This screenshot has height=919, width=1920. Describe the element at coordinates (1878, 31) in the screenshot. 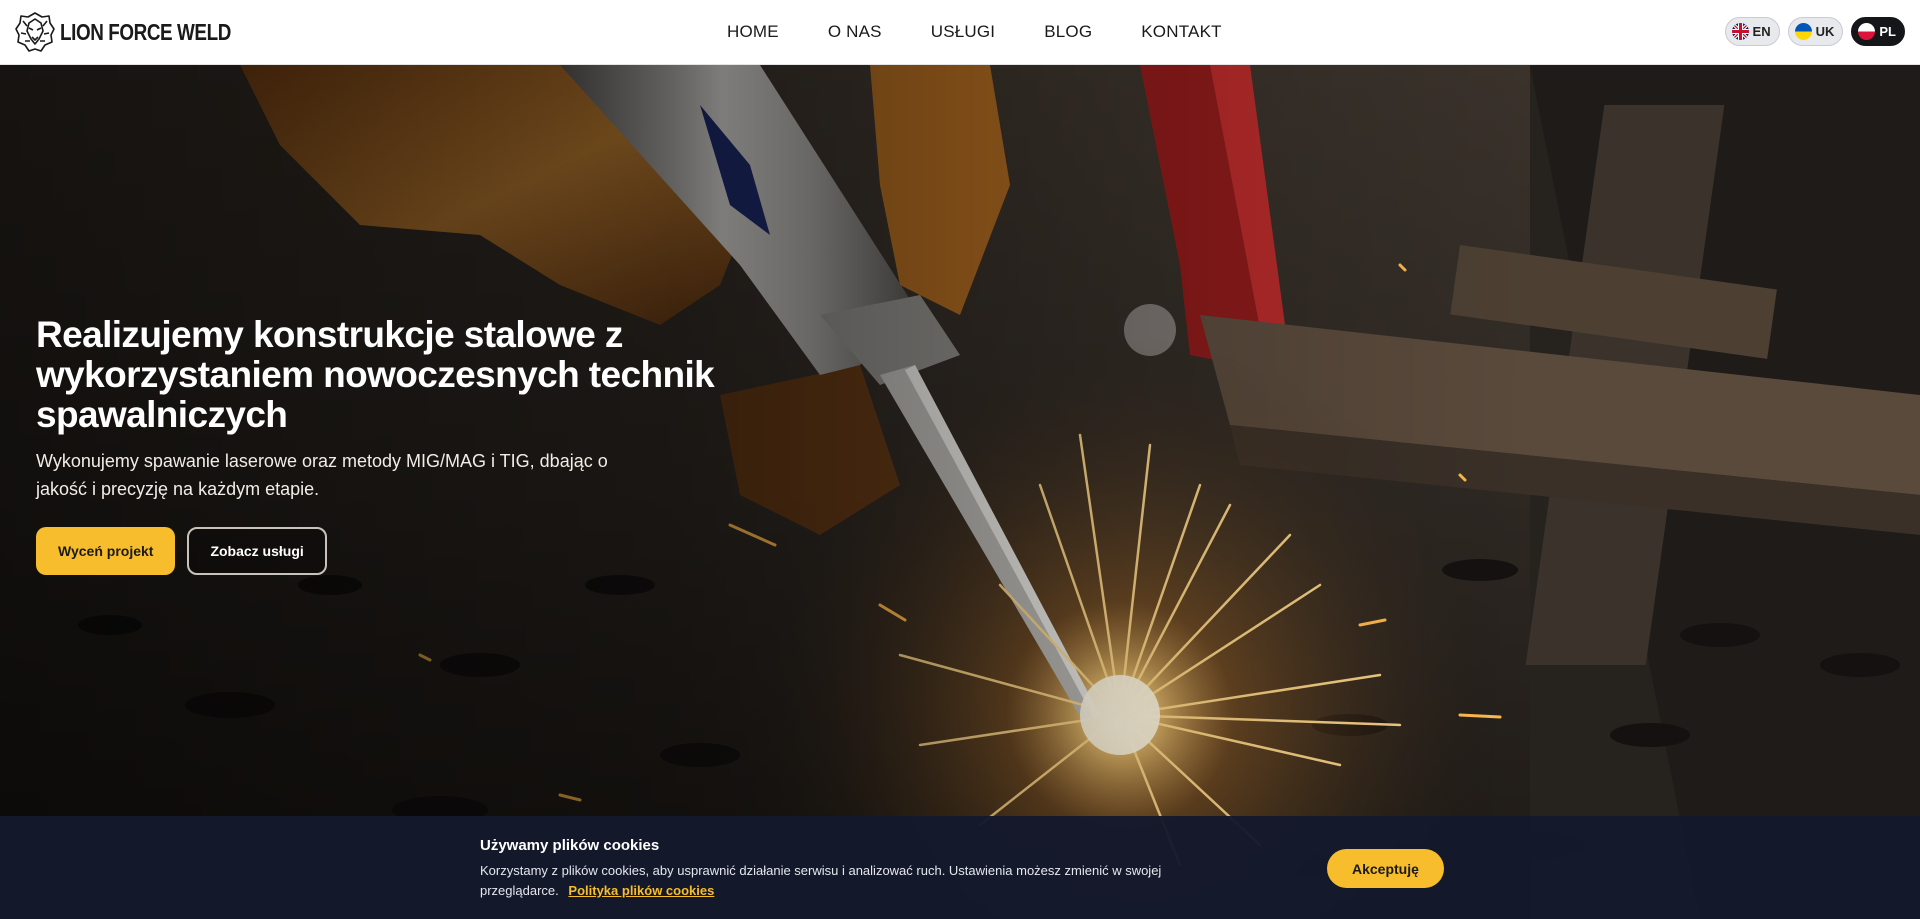

I see `lang-button-pl: PL` at that location.